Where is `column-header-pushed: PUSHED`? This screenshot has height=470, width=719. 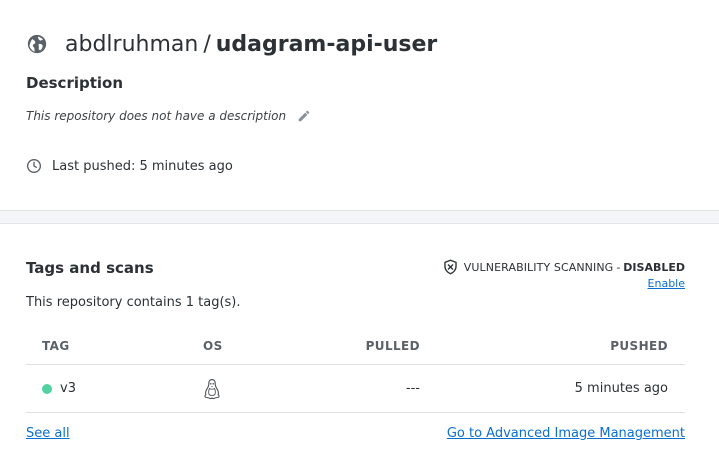
column-header-pushed: PUSHED is located at coordinates (639, 346).